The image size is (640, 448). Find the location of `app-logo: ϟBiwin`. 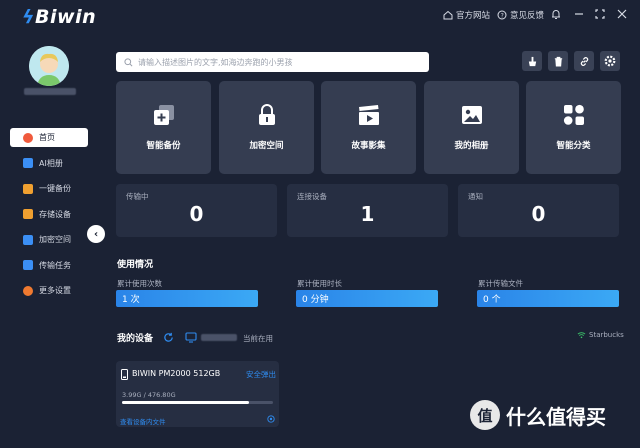

app-logo: ϟBiwin is located at coordinates (59, 17).